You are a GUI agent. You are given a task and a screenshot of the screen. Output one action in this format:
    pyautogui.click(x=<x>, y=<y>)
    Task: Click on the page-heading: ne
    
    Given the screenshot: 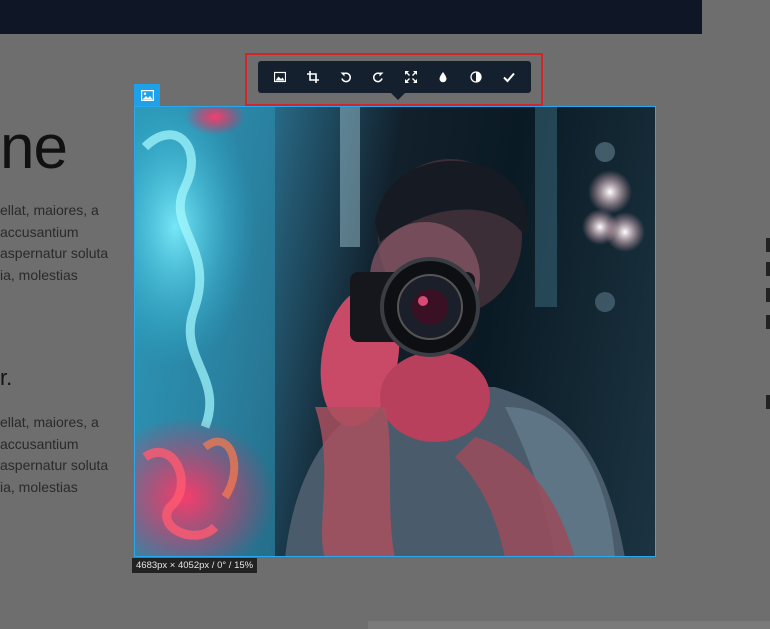 What is the action you would take?
    pyautogui.click(x=34, y=147)
    